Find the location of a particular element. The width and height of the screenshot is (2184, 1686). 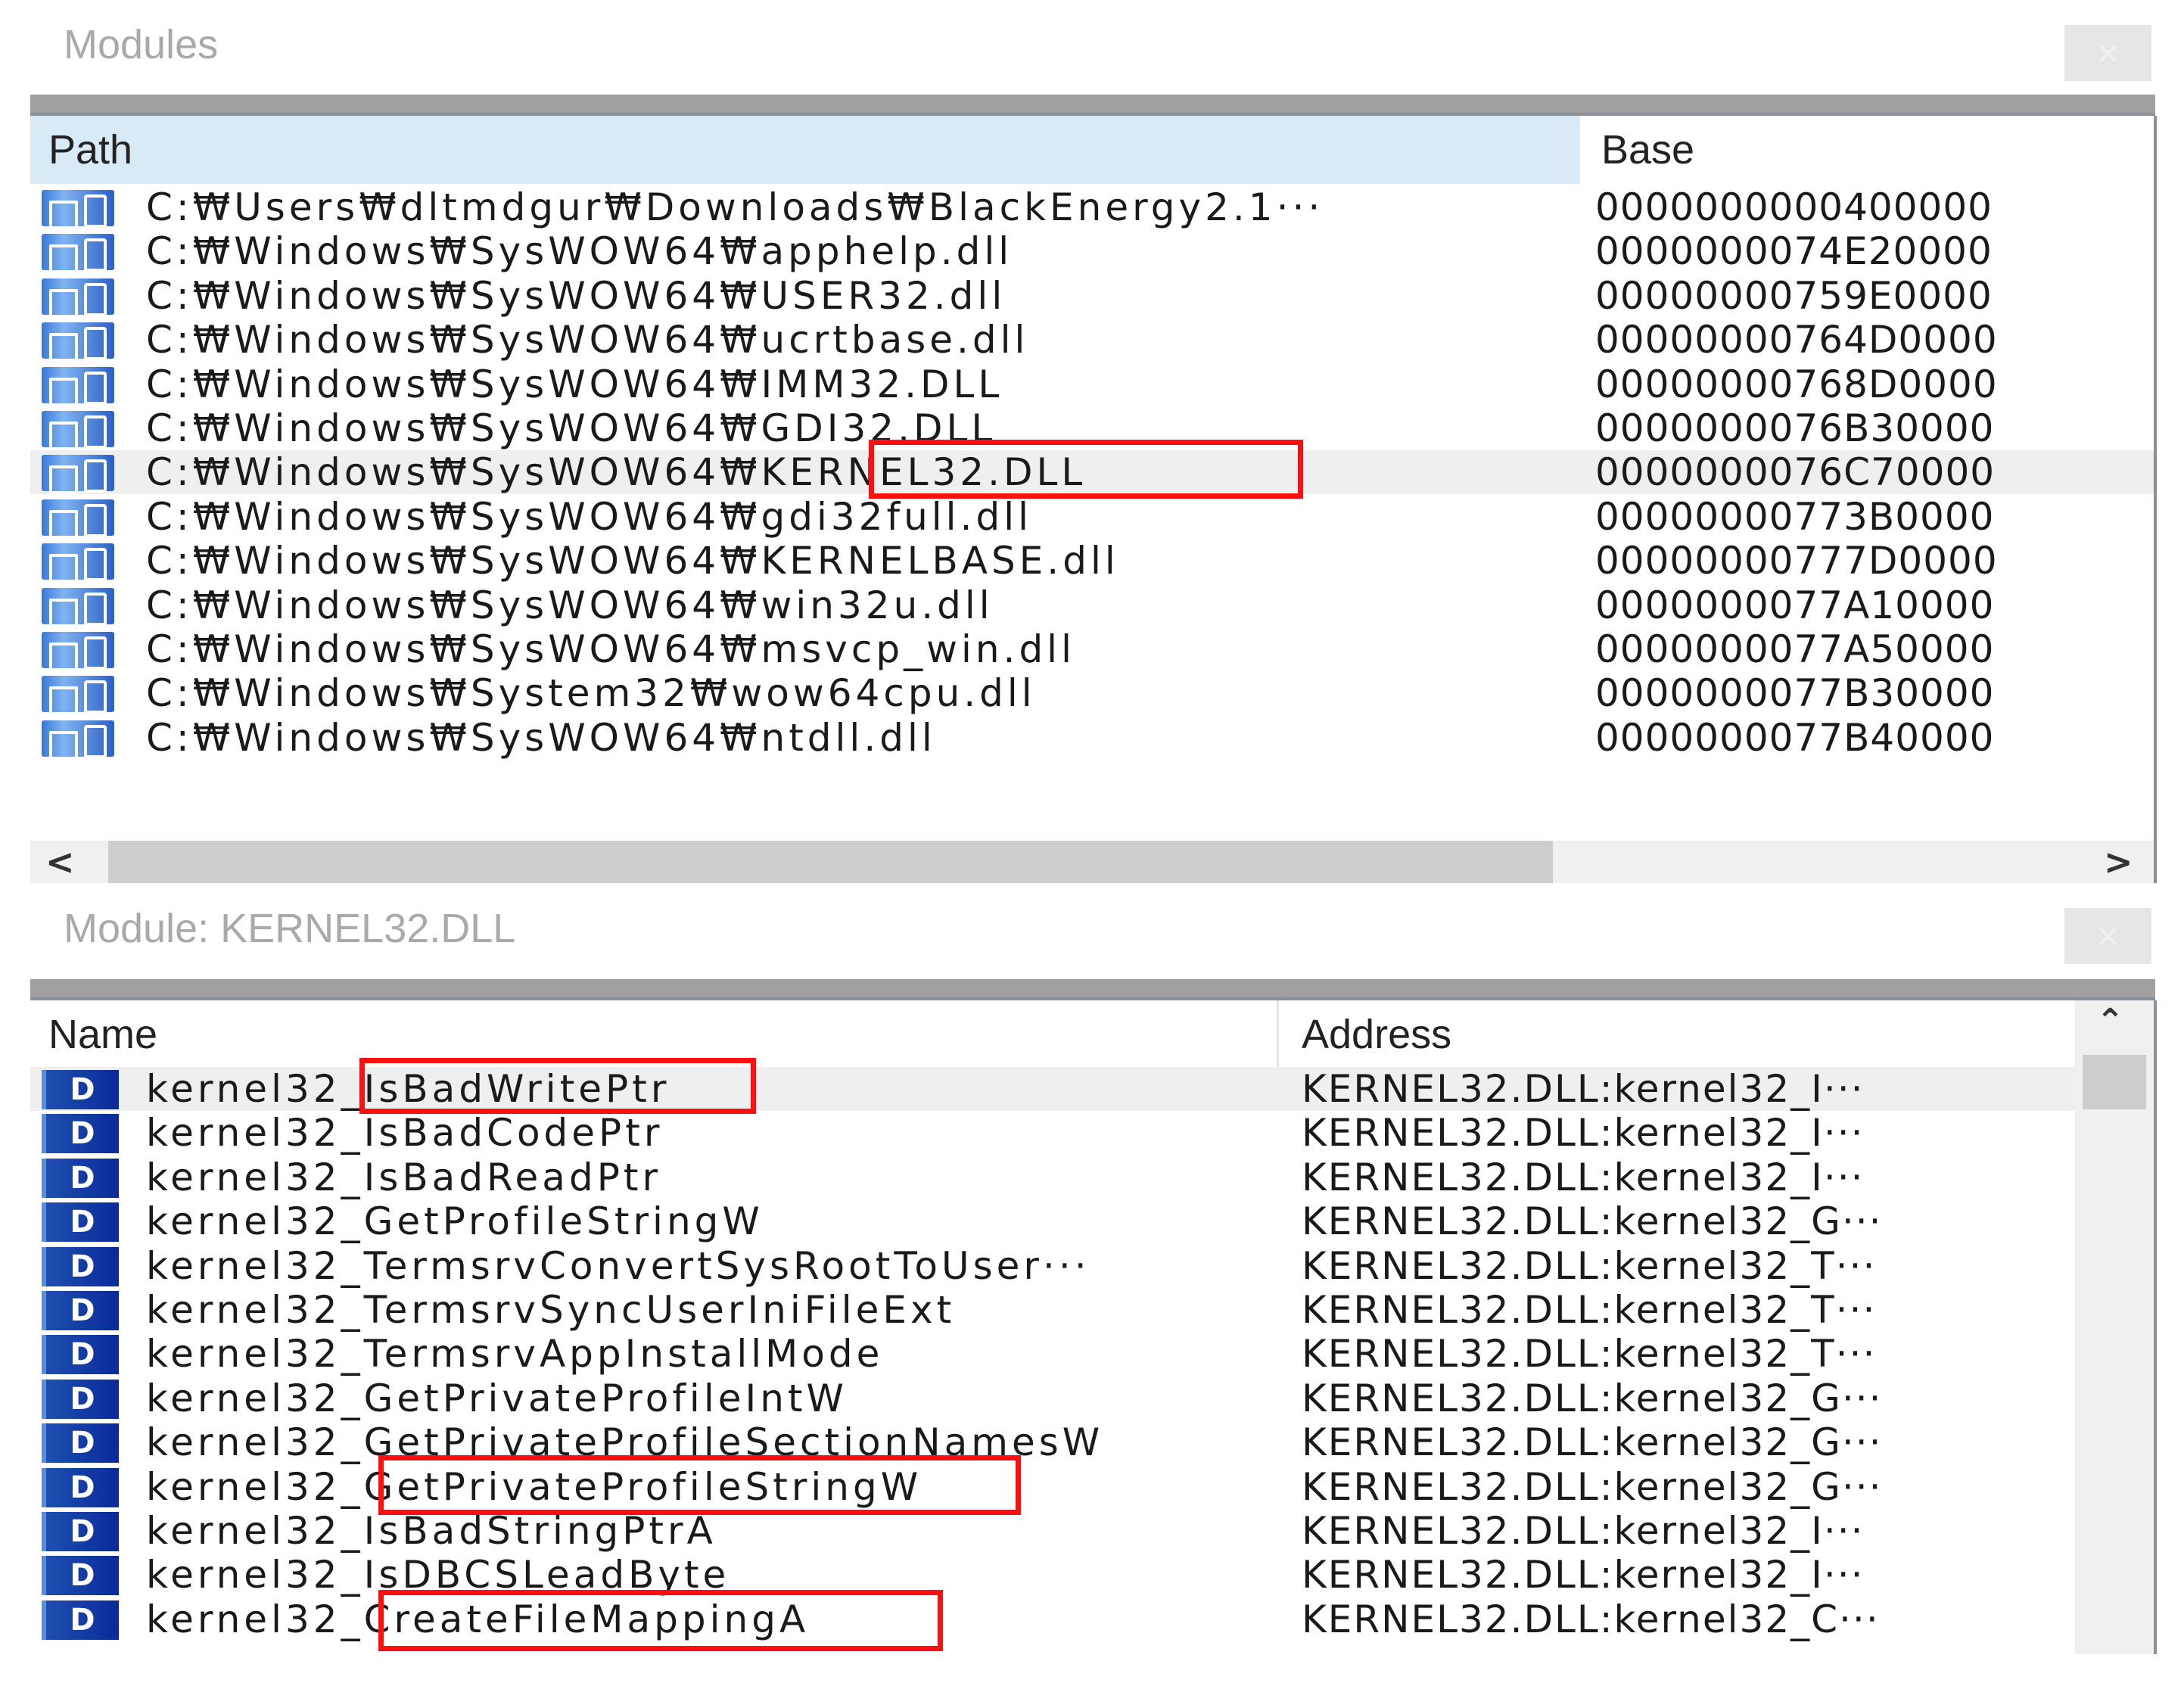

modules-close-button: × is located at coordinates (2107, 53).